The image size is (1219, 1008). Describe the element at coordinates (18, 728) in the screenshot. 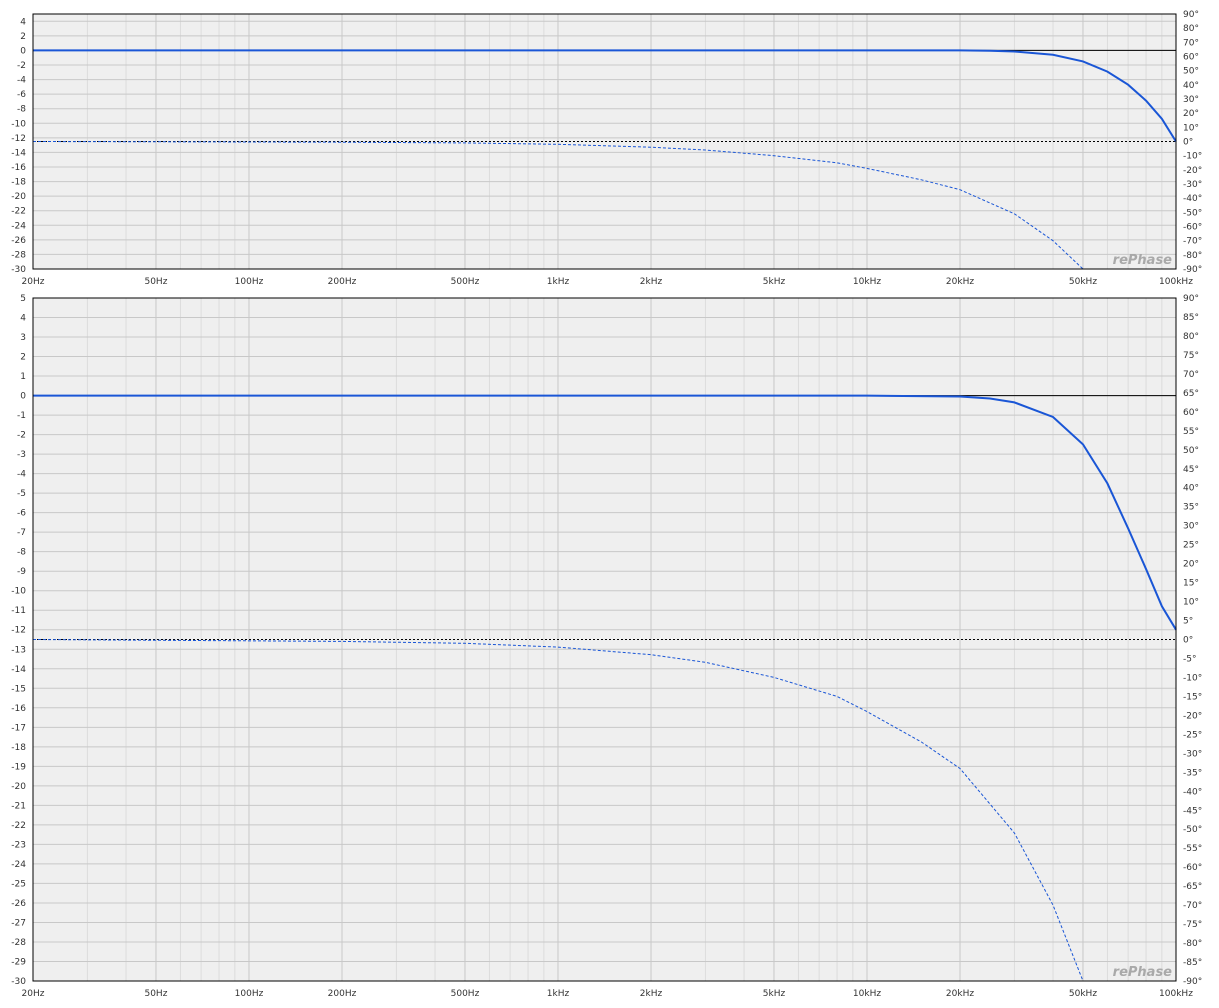

I see `left-tick-label: -17` at that location.